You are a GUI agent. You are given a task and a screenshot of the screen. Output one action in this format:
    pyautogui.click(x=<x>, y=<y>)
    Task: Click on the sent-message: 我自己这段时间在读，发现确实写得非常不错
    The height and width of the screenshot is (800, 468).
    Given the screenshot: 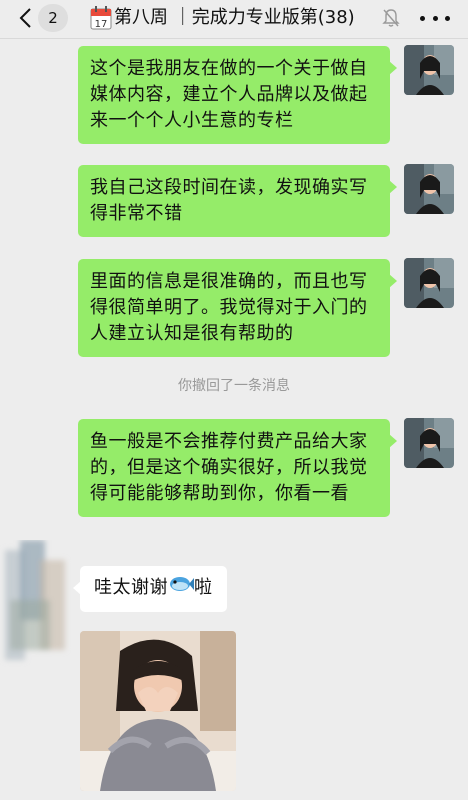 What is the action you would take?
    pyautogui.click(x=237, y=201)
    